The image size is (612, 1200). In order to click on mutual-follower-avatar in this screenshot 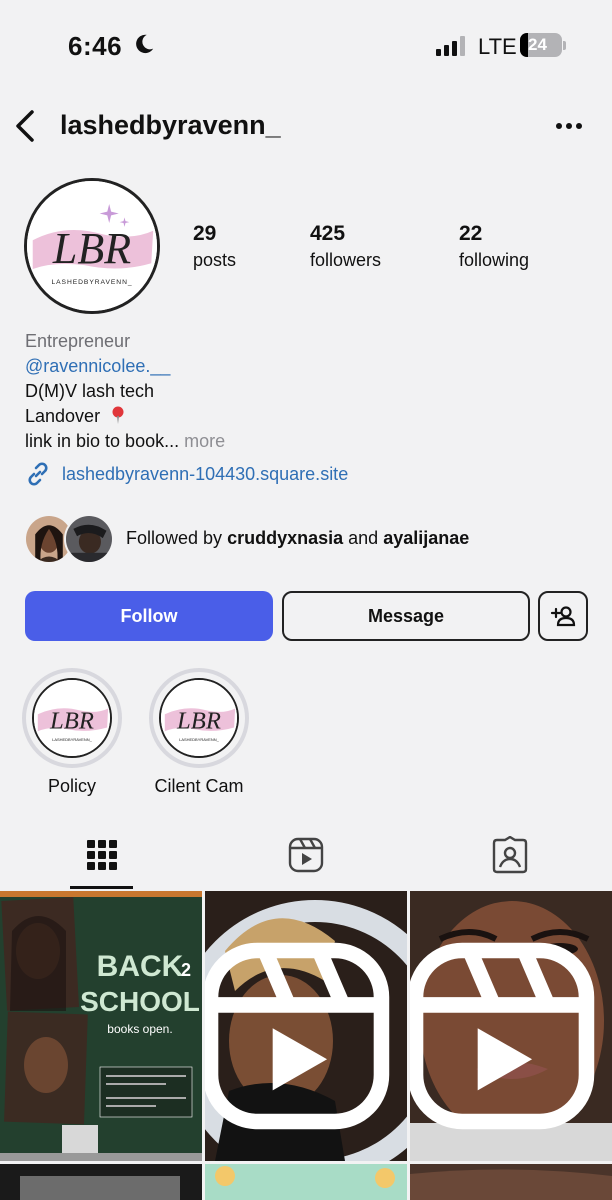, I will do `click(89, 539)`.